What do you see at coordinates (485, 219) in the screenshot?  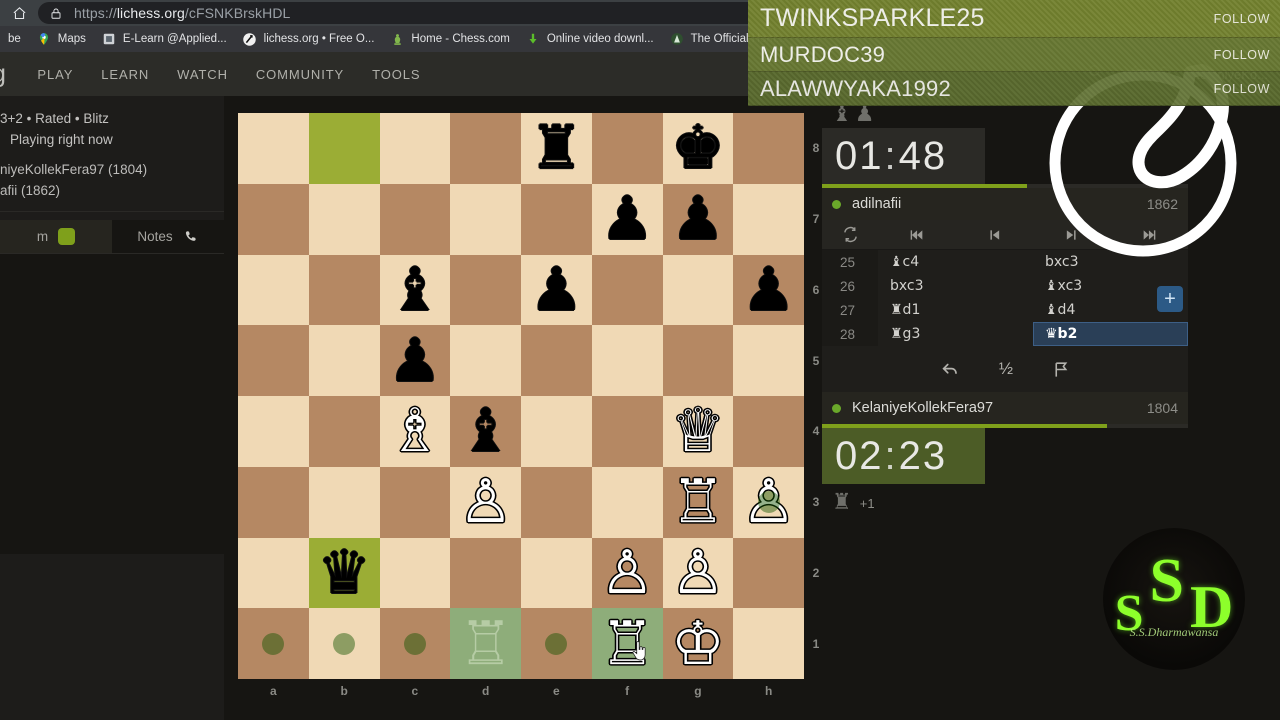 I see `board-square-d7` at bounding box center [485, 219].